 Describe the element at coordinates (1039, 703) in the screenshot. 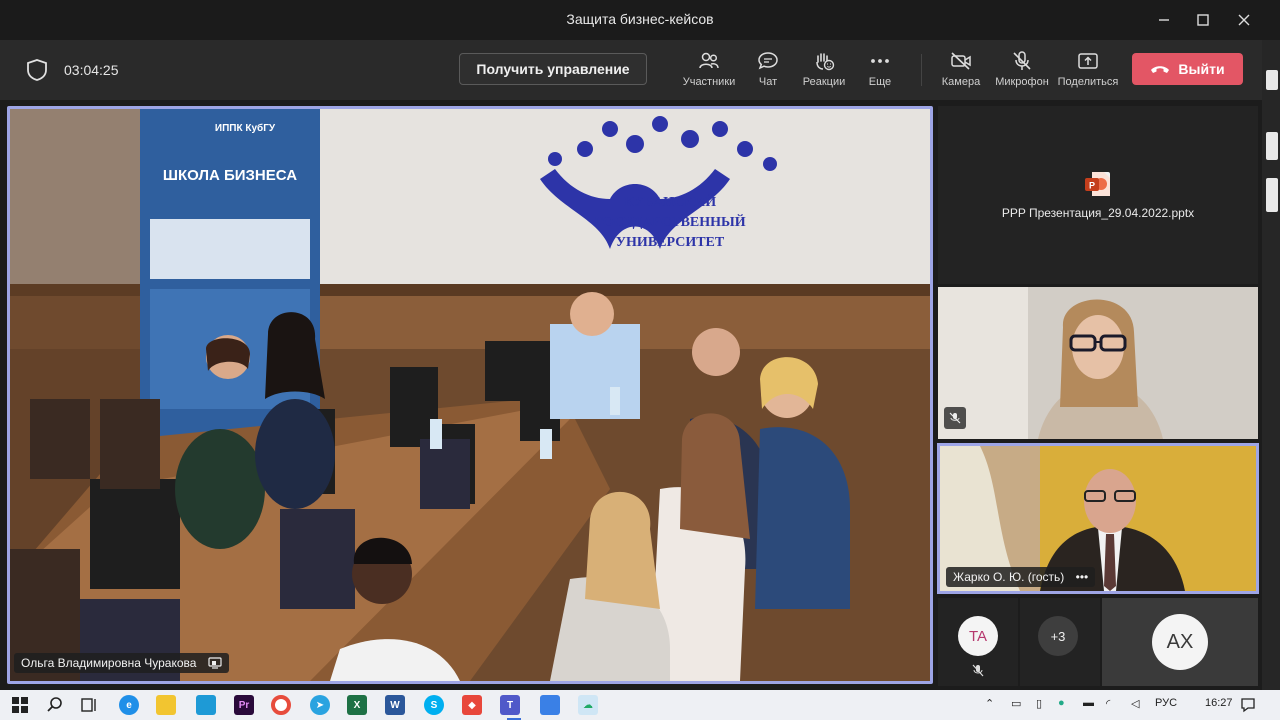

I see `tray-phone-icon: ▯` at that location.